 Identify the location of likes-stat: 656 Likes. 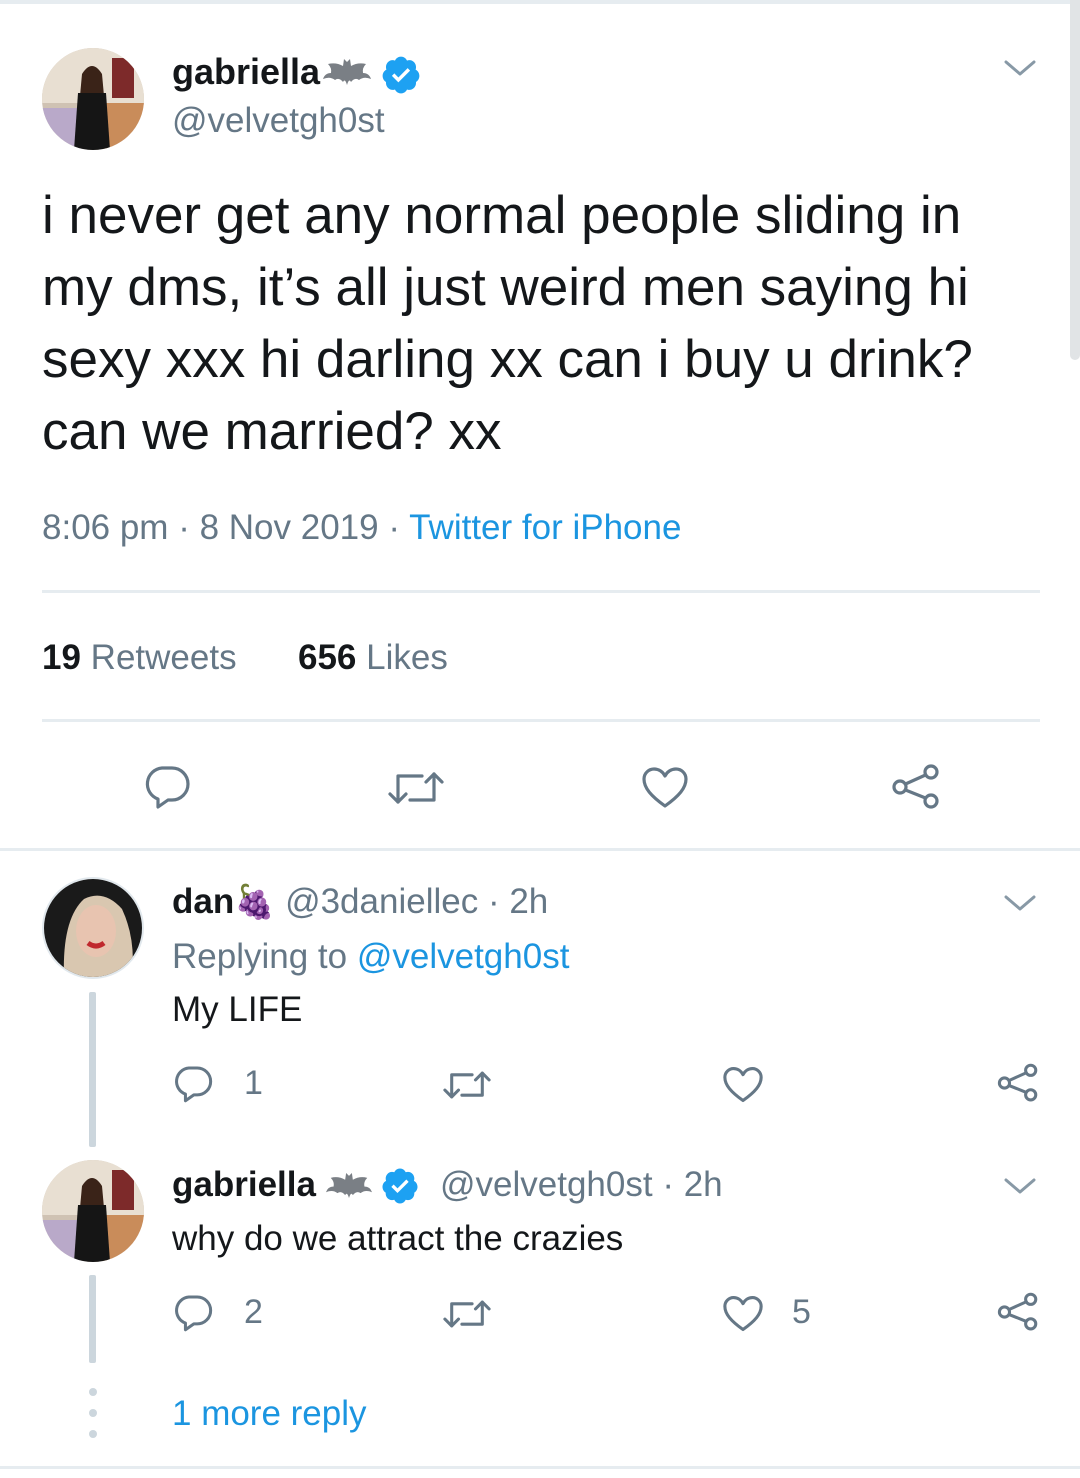
(373, 658).